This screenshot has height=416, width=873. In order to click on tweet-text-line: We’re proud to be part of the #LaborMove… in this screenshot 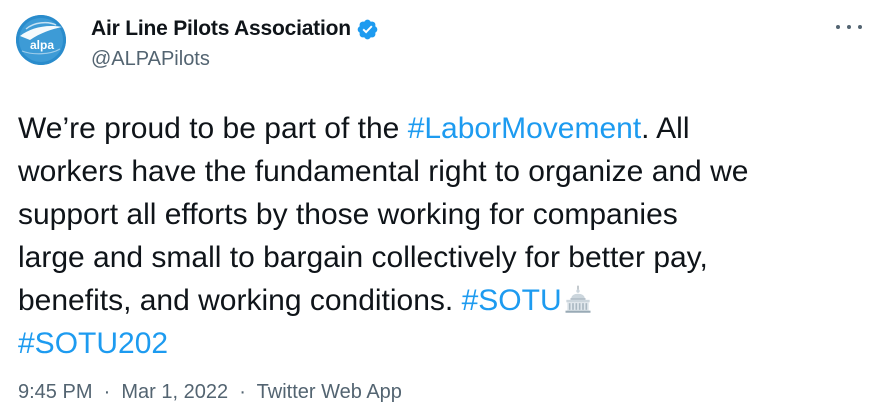, I will do `click(440, 128)`.